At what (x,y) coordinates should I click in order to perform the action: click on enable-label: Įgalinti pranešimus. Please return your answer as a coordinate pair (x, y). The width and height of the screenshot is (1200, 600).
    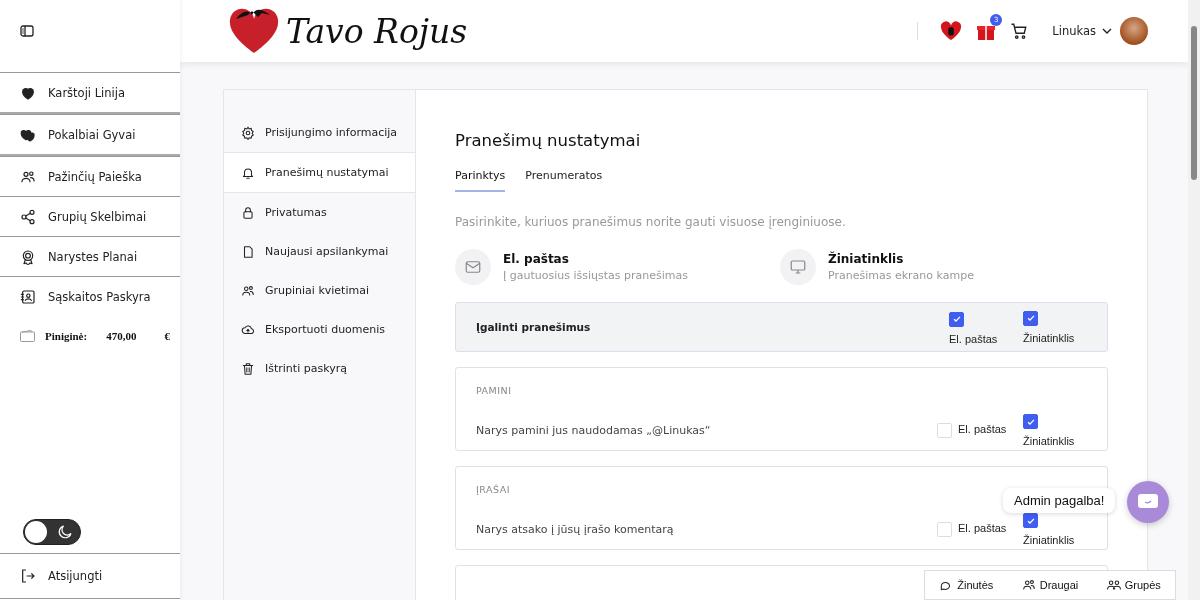
    Looking at the image, I should click on (533, 327).